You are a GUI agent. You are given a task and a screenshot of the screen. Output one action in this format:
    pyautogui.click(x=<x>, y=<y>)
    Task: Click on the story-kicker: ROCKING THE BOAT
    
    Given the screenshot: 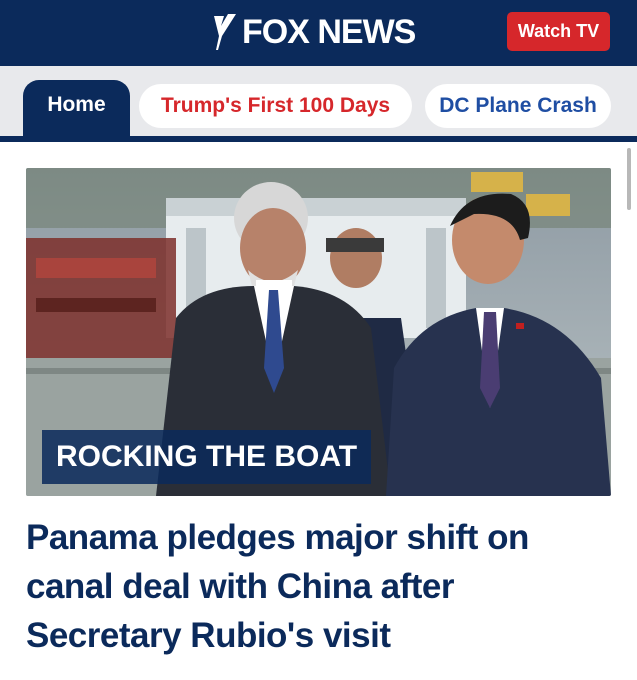 What is the action you would take?
    pyautogui.click(x=207, y=457)
    